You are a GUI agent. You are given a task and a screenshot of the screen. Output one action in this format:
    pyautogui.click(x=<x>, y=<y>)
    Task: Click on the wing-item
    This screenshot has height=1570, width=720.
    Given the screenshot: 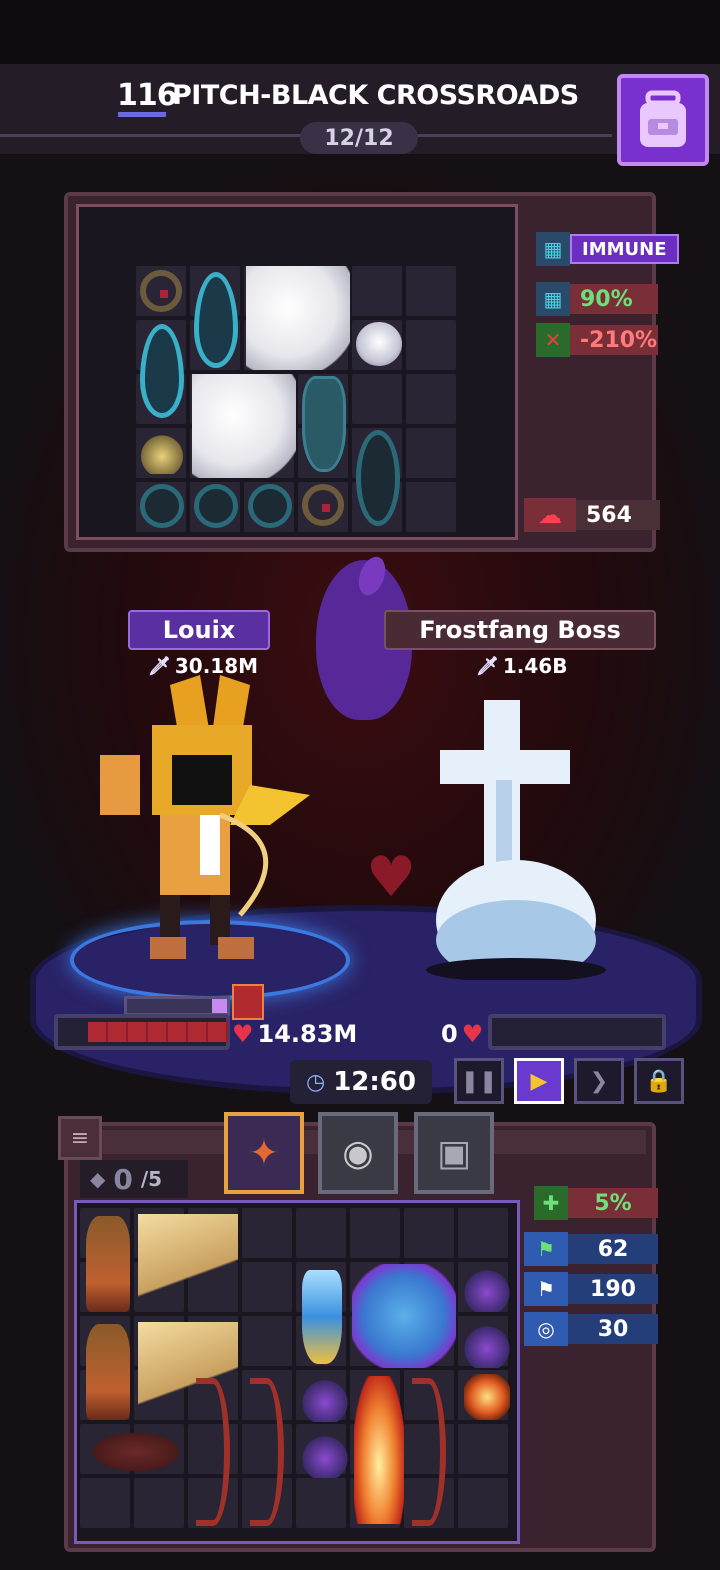 What is the action you would take?
    pyautogui.click(x=188, y=1263)
    